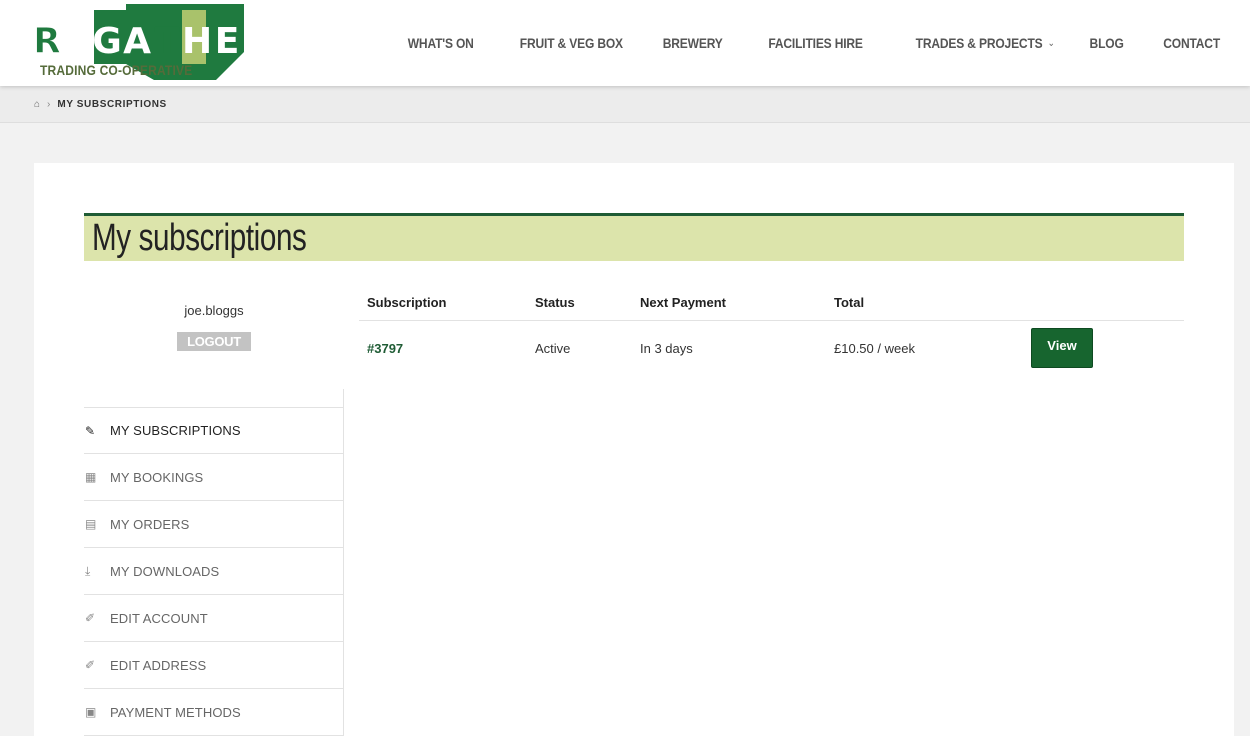 The width and height of the screenshot is (1250, 736). What do you see at coordinates (214, 618) in the screenshot?
I see `sidebar-item-edit-account: ✐ EDIT ACCOUNT` at bounding box center [214, 618].